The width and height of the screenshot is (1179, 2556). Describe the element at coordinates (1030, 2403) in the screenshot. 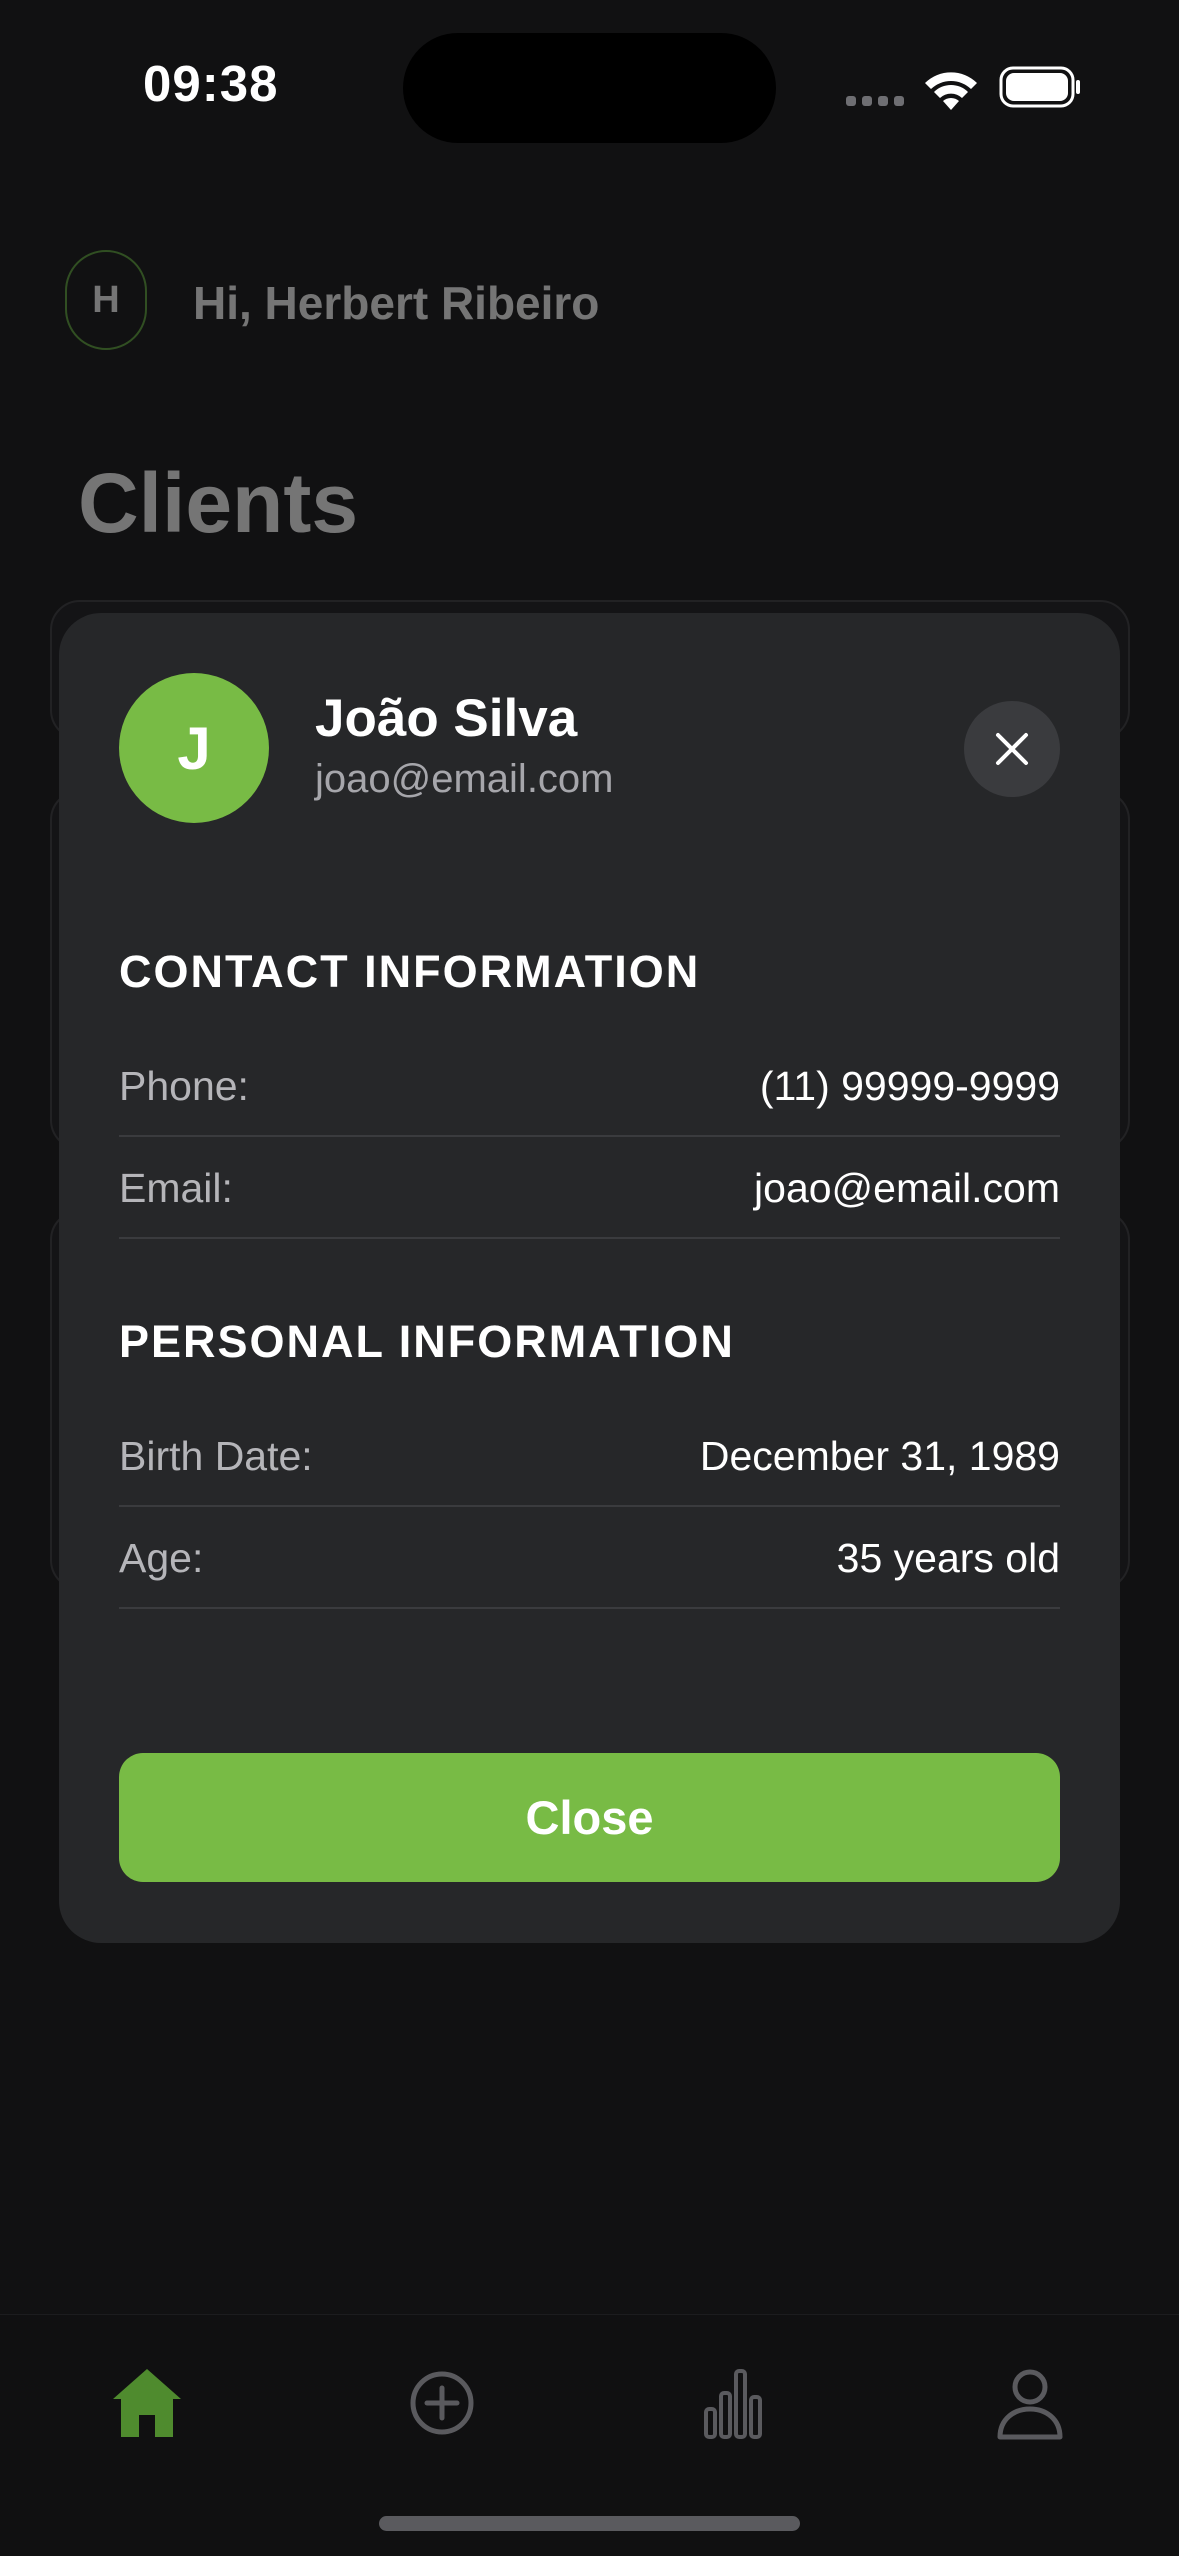

I see `user-icon` at that location.